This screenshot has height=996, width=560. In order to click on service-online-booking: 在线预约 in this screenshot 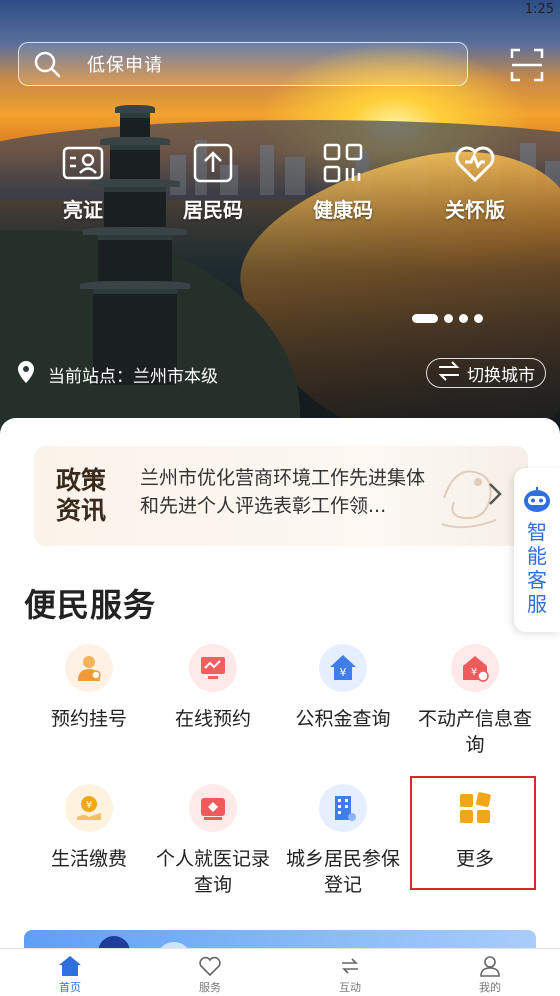, I will do `click(213, 688)`.